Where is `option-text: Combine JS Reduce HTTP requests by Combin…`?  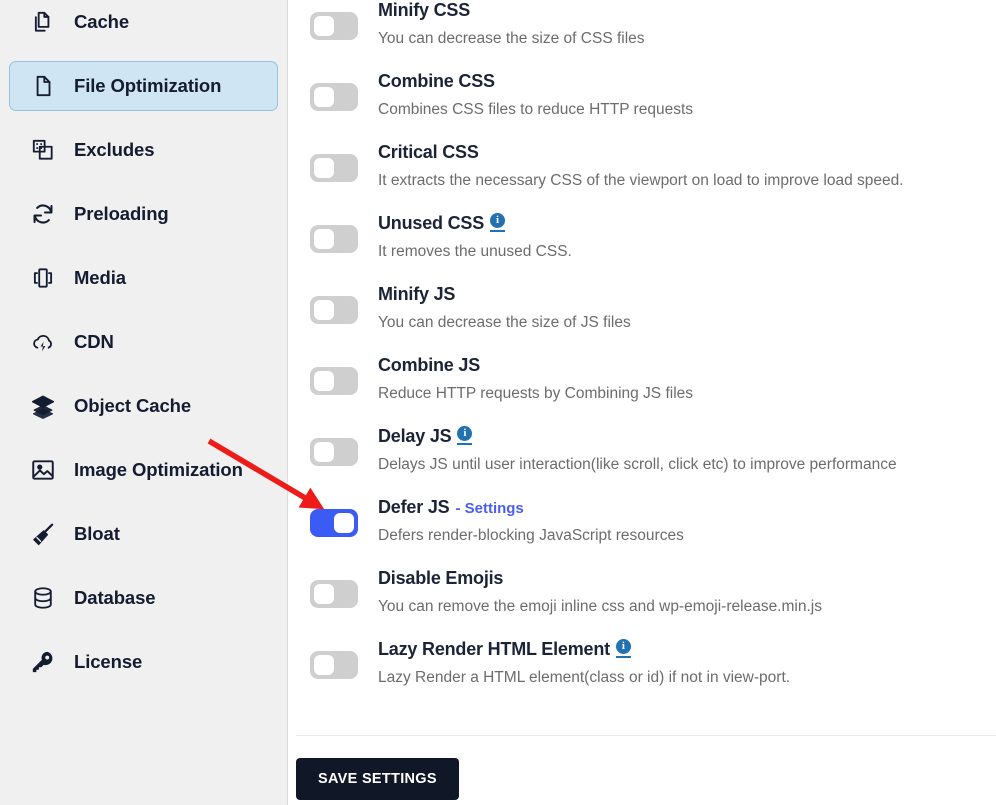
option-text: Combine JS Reduce HTTP requests by Combin… is located at coordinates (525, 379).